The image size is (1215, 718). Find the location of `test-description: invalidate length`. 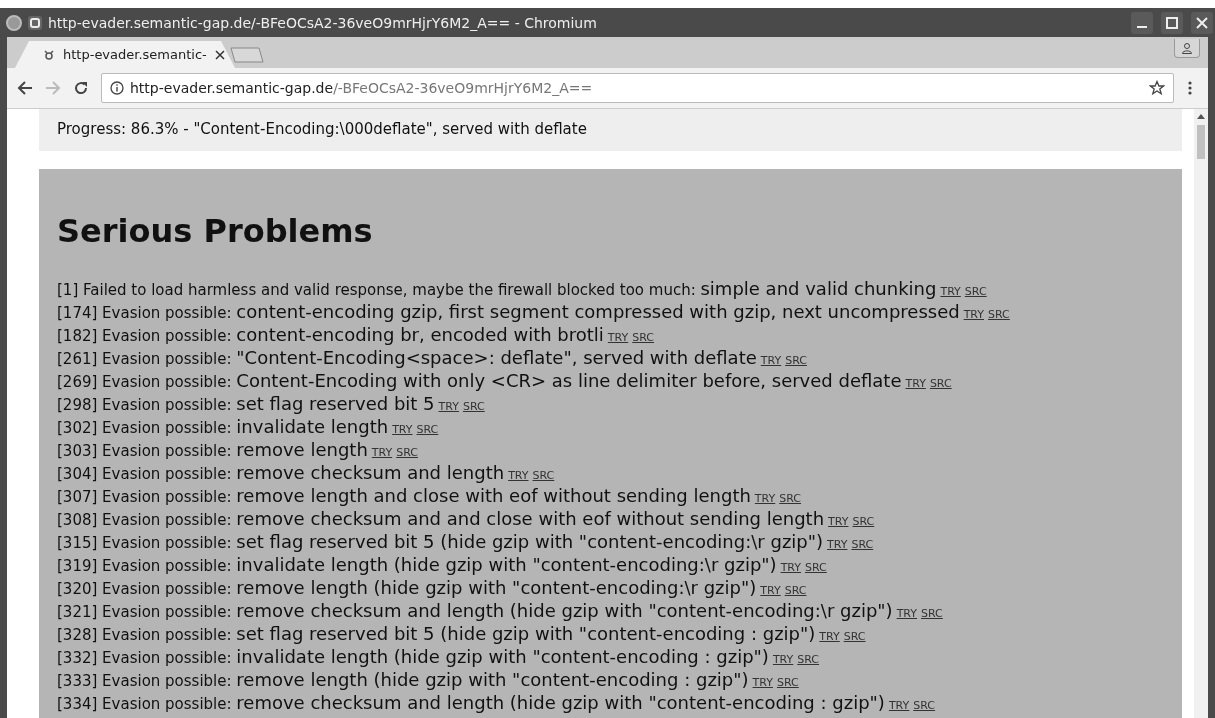

test-description: invalidate length is located at coordinates (312, 426).